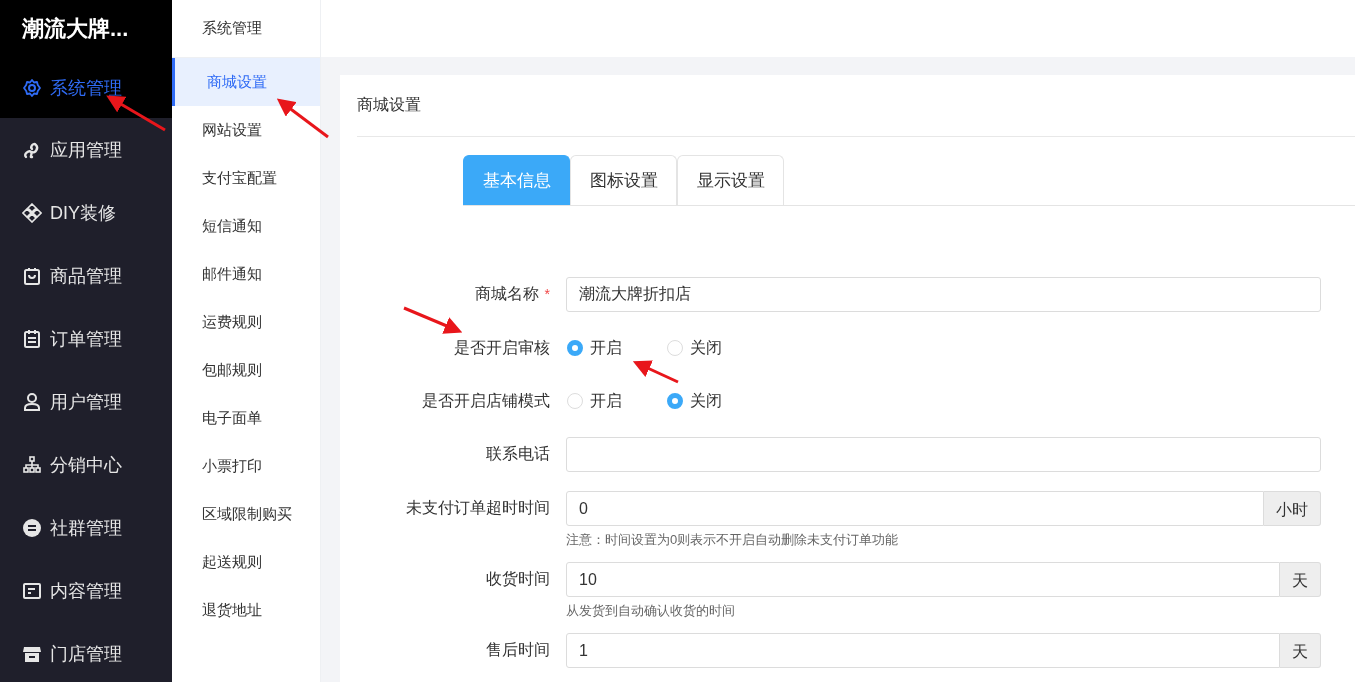 This screenshot has height=682, width=1355. Describe the element at coordinates (246, 82) in the screenshot. I see `submenu-item: 商城设置` at that location.